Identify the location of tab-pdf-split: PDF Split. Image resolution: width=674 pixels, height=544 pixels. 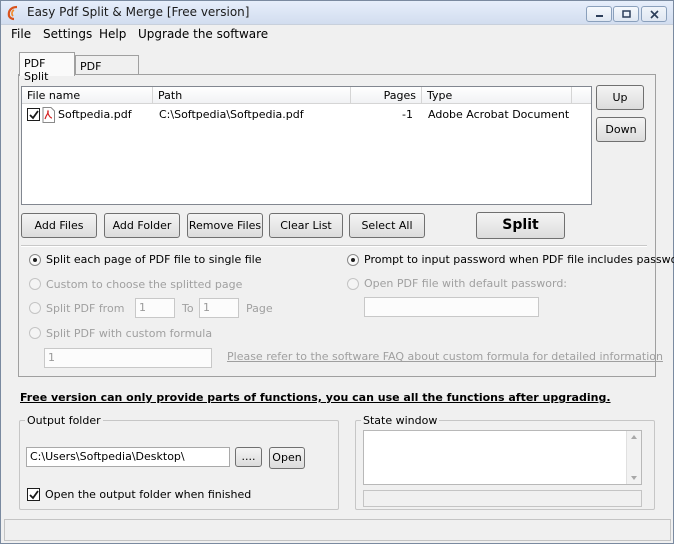
(47, 67).